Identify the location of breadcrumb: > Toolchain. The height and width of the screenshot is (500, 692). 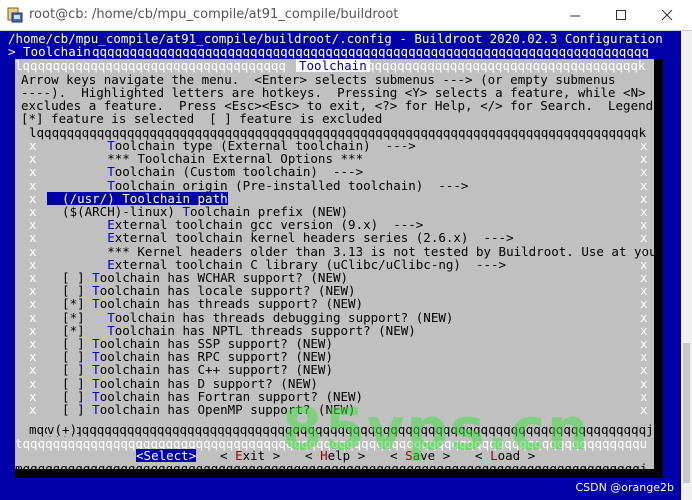
(49, 51).